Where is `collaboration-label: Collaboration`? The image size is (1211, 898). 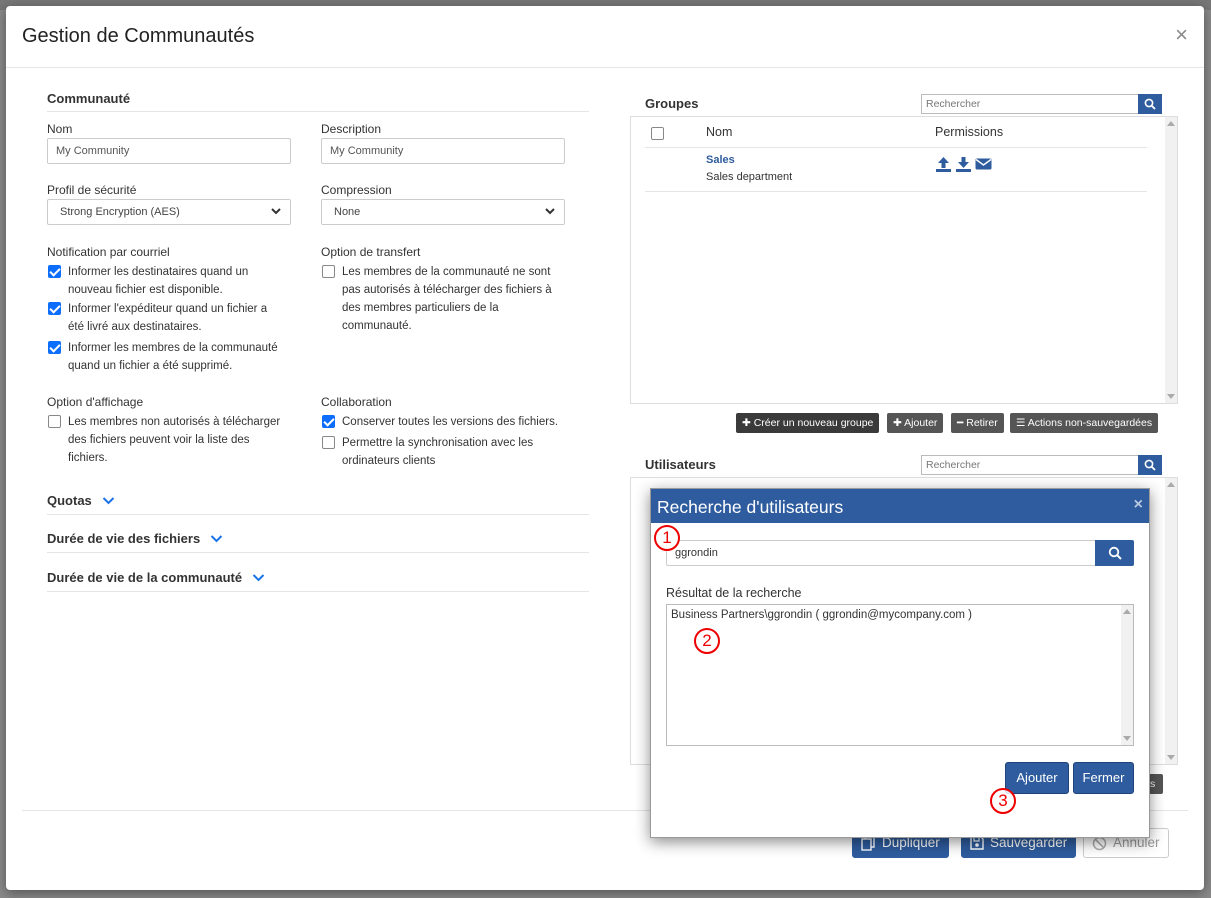
collaboration-label: Collaboration is located at coordinates (356, 402).